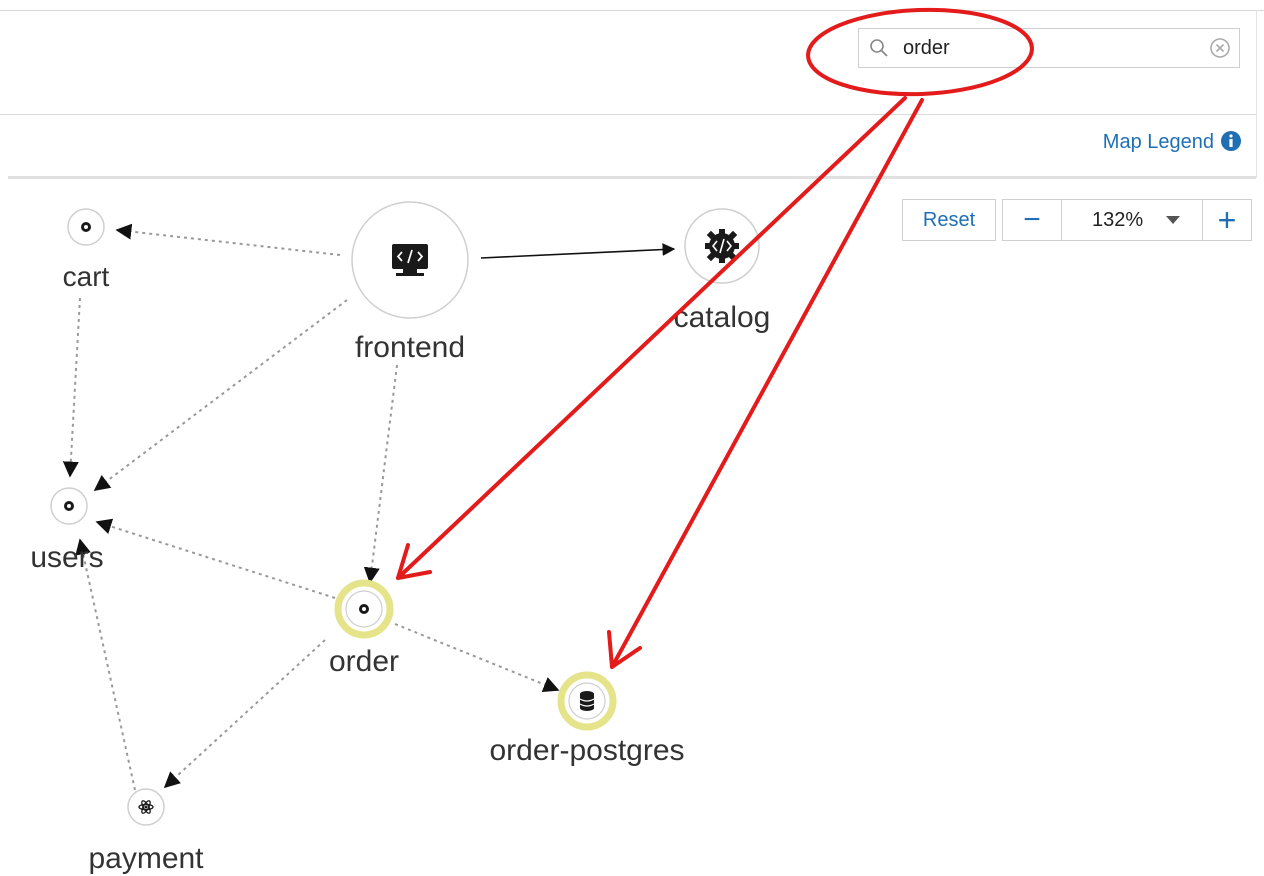  Describe the element at coordinates (244, 714) in the screenshot. I see `edge-order-payment` at that location.